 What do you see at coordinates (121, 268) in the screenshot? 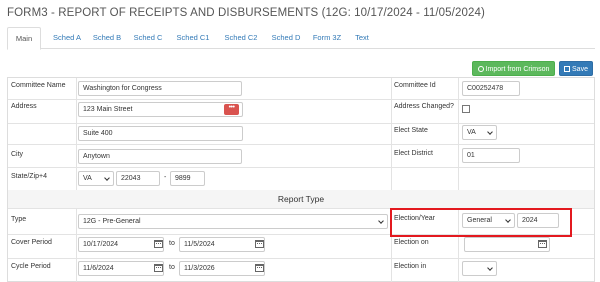
I see `cycle-from-input: 11/6/2024` at bounding box center [121, 268].